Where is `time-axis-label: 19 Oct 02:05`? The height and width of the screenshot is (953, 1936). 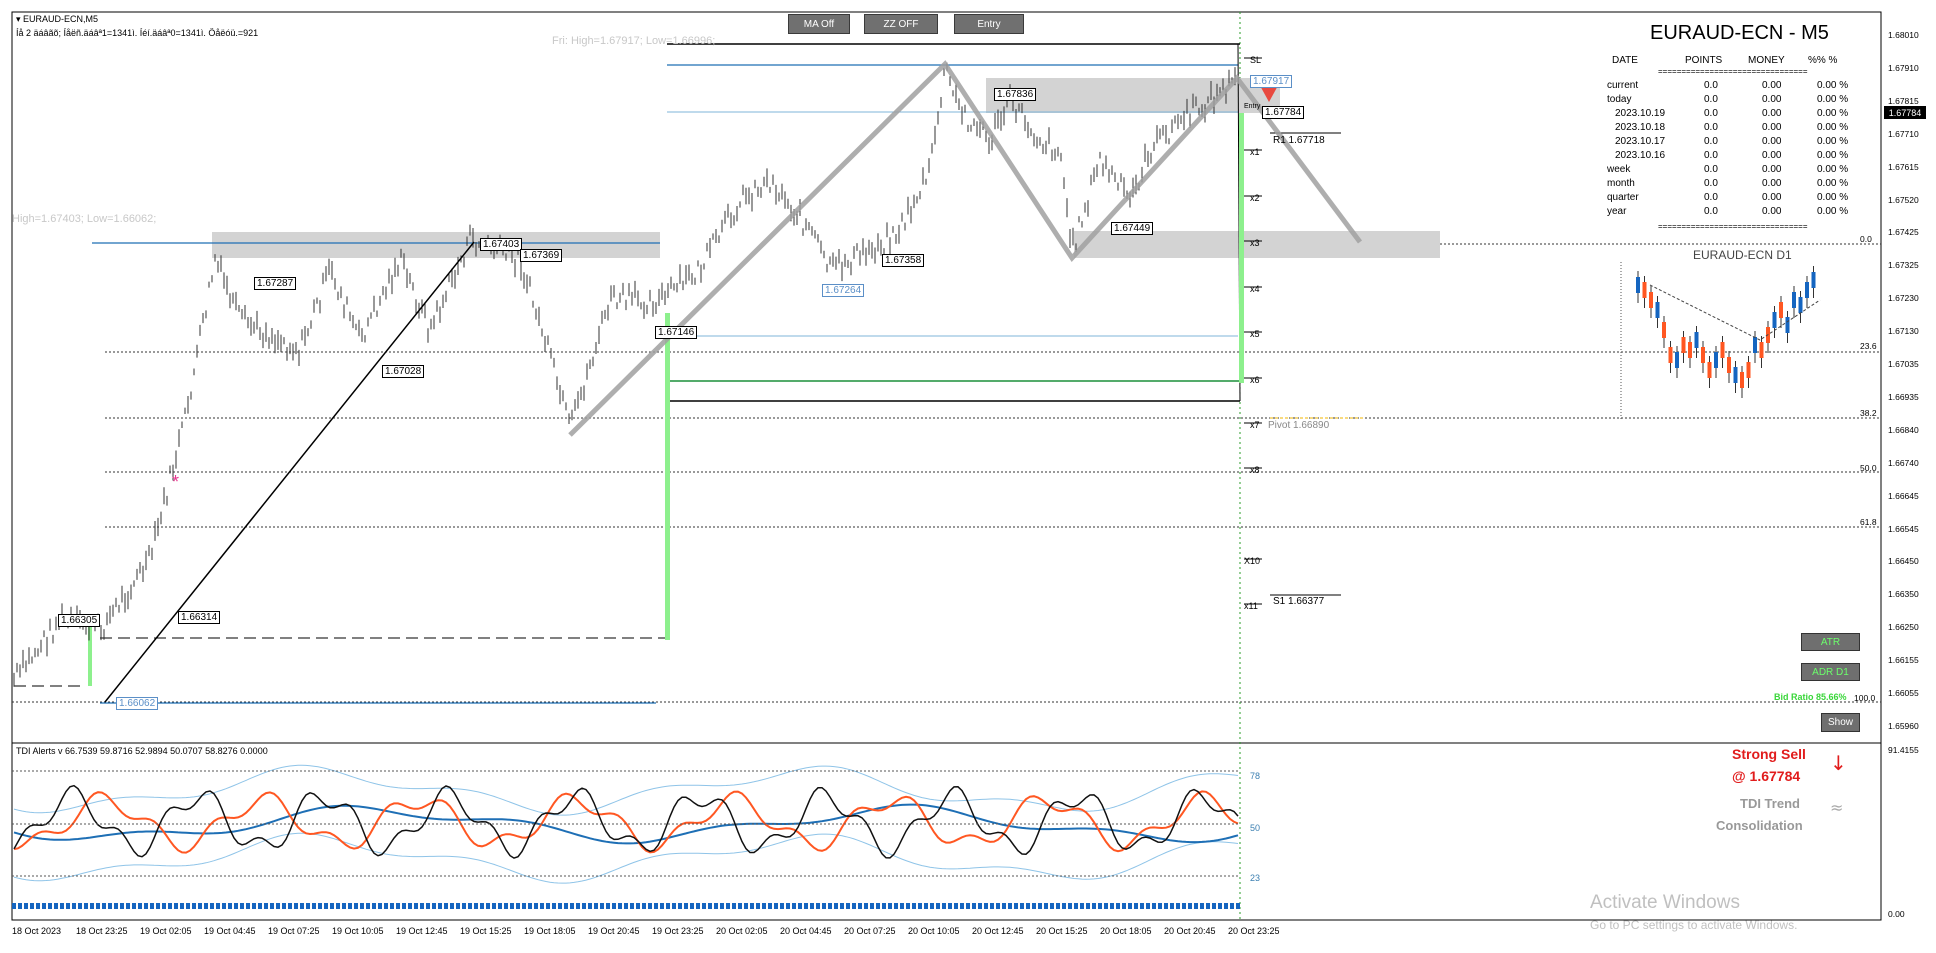 time-axis-label: 19 Oct 02:05 is located at coordinates (166, 931).